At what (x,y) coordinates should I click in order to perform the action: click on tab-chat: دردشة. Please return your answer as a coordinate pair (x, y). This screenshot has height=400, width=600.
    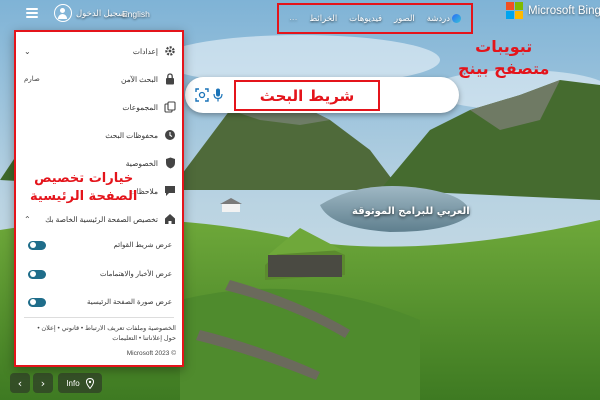
    Looking at the image, I should click on (444, 18).